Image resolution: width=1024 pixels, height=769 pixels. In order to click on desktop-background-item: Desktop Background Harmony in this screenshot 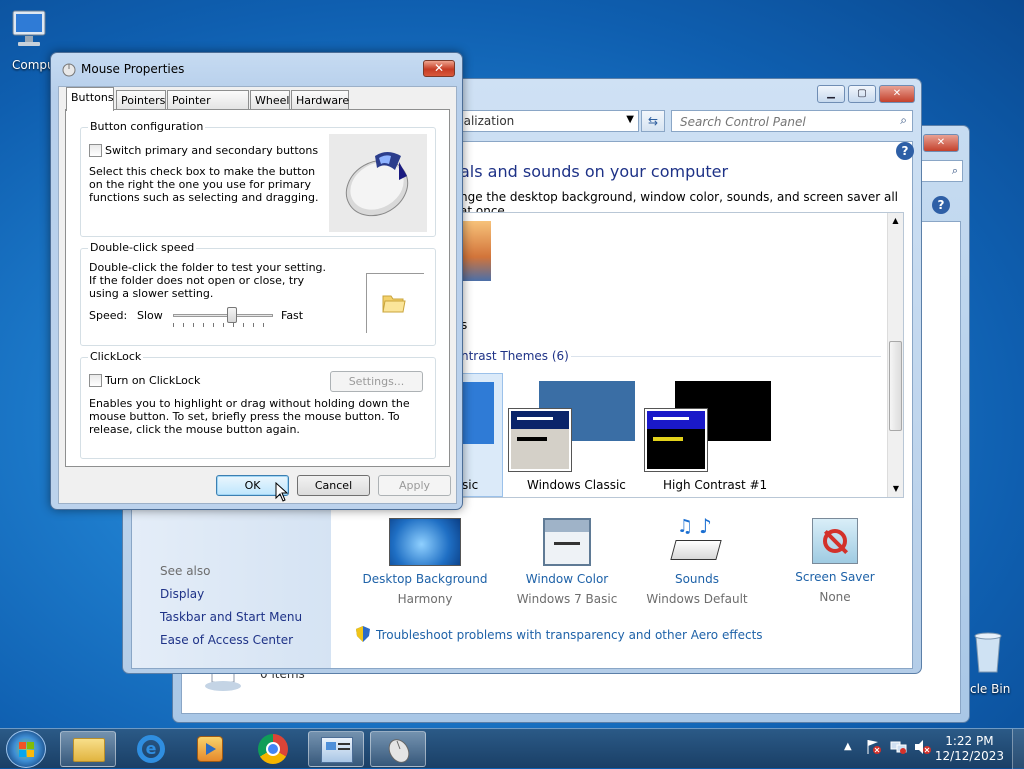, I will do `click(425, 564)`.